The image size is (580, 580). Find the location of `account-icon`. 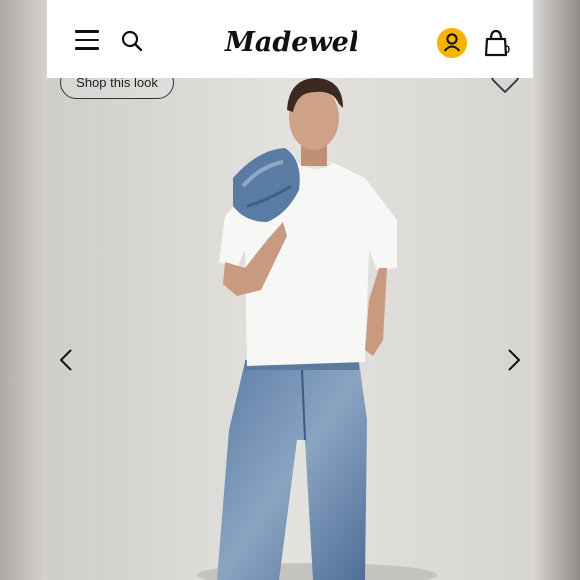

account-icon is located at coordinates (452, 43).